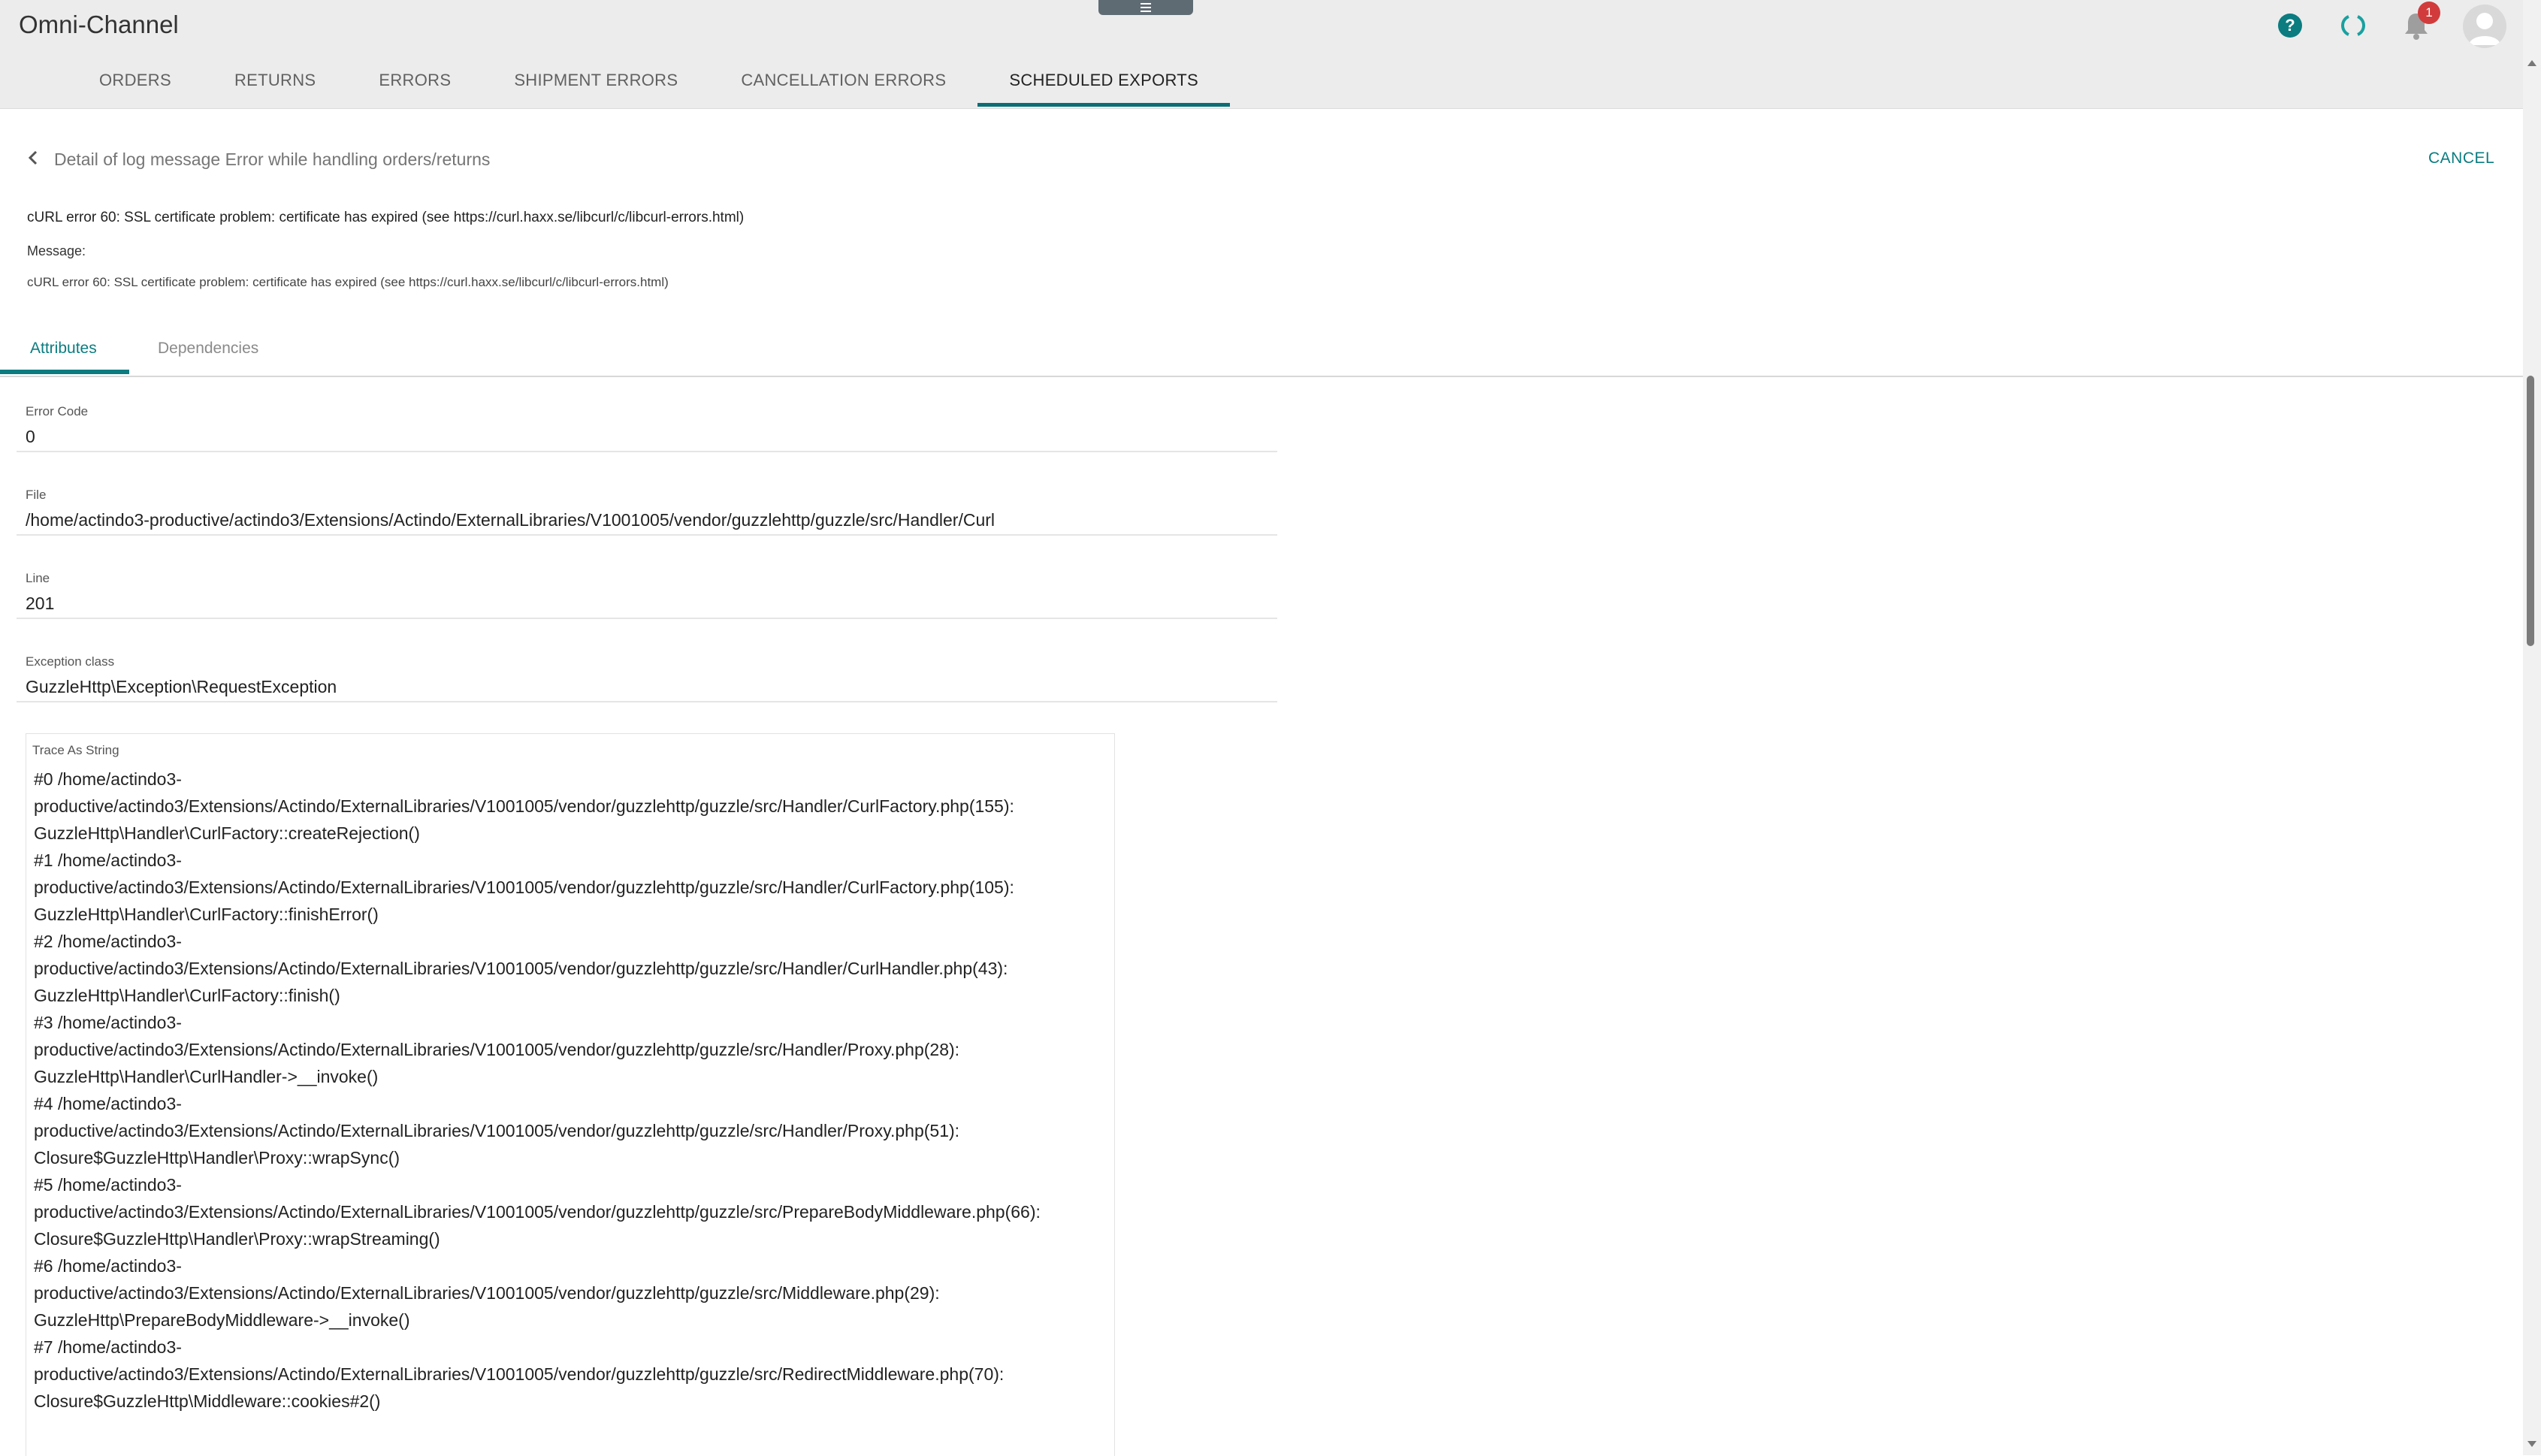 The image size is (2541, 1456). Describe the element at coordinates (99, 24) in the screenshot. I see `app-title: Omni-Channel` at that location.